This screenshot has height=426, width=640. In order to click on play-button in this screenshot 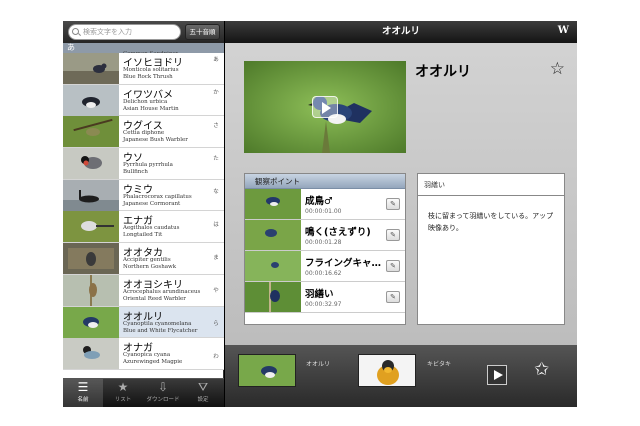, I will do `click(325, 107)`.